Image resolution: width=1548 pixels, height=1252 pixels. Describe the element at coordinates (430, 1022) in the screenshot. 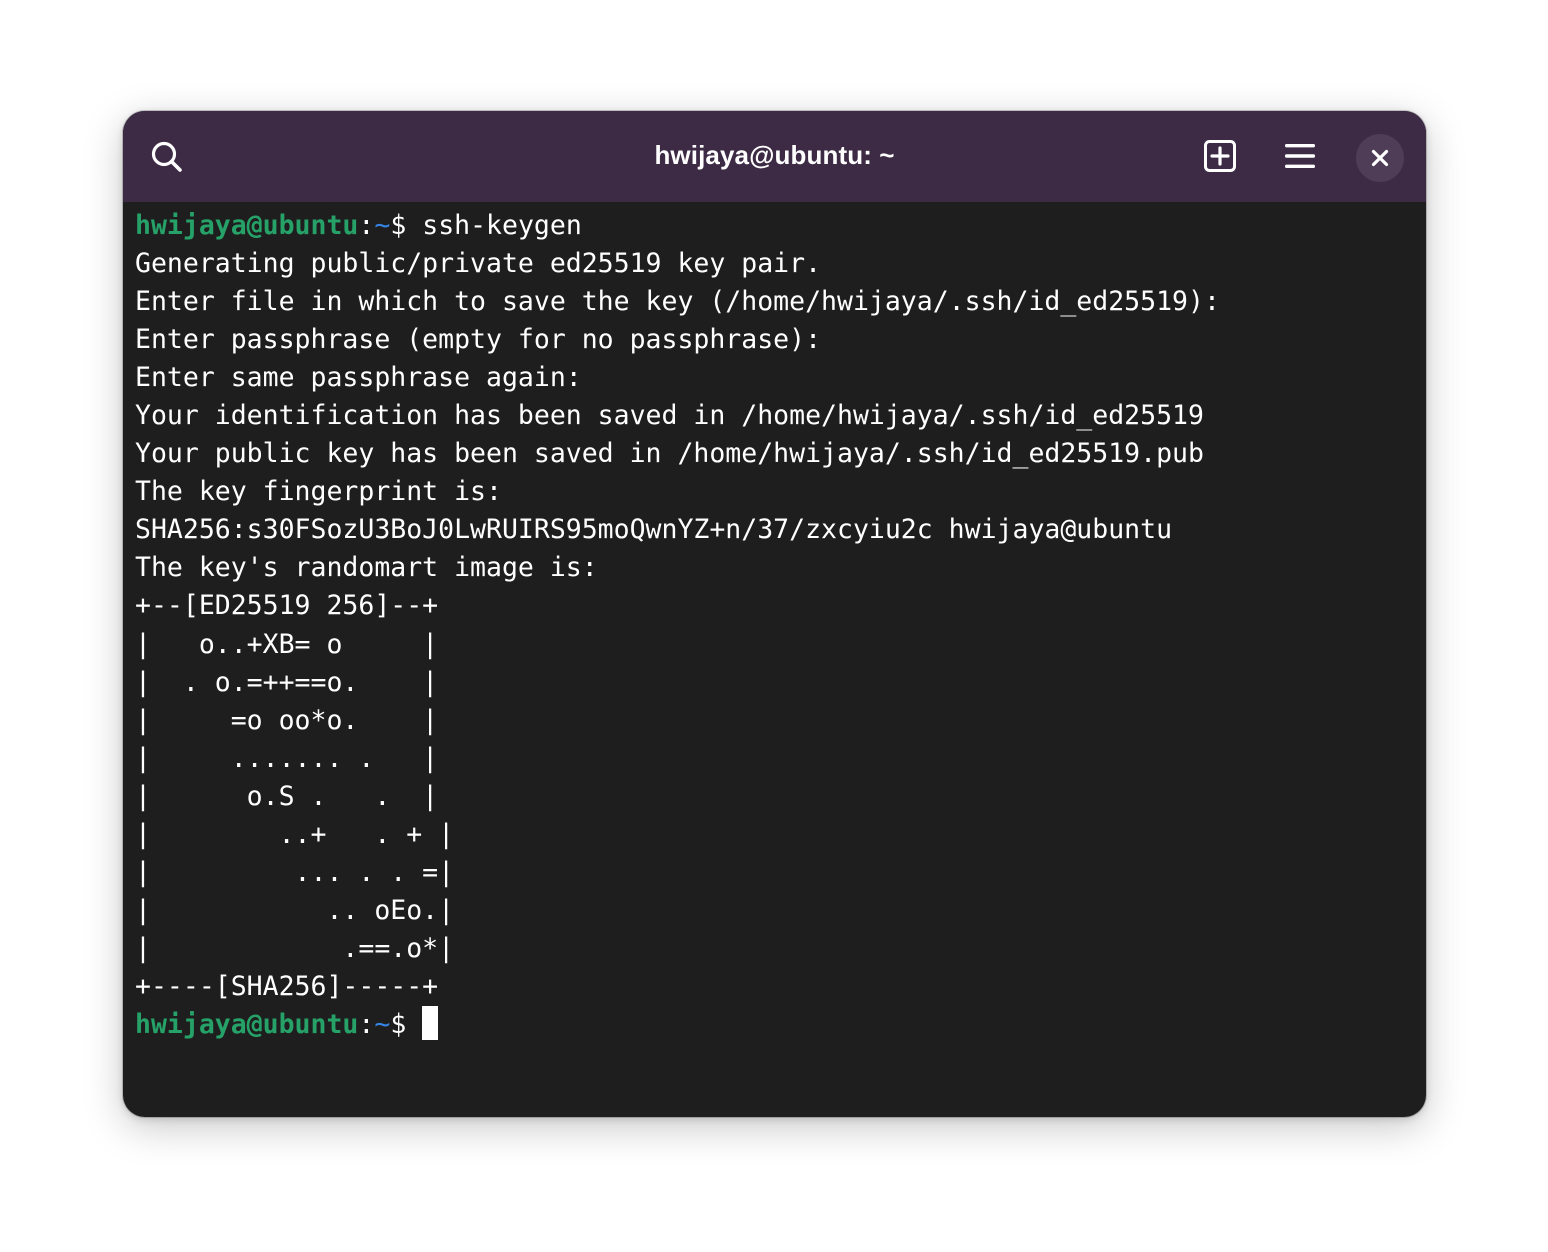

I see `text-cursor` at that location.